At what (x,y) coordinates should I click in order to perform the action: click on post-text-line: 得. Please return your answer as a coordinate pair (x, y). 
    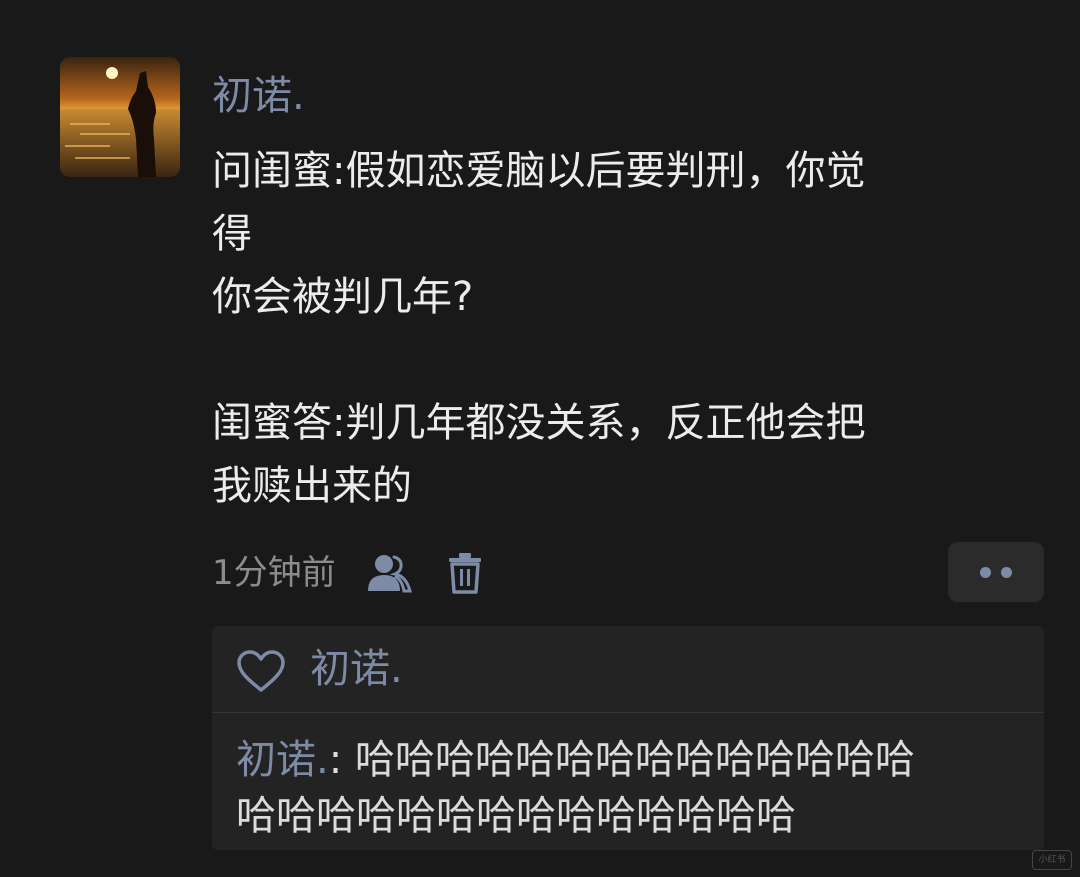
    Looking at the image, I should click on (232, 234).